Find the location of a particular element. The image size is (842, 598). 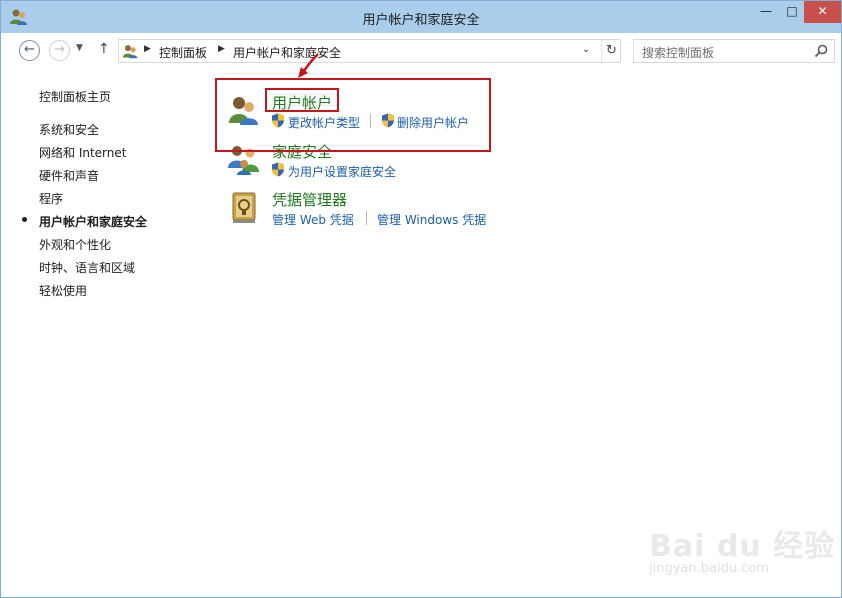

manage-web-credentials-link: 管理 Web 凭据 is located at coordinates (313, 219).